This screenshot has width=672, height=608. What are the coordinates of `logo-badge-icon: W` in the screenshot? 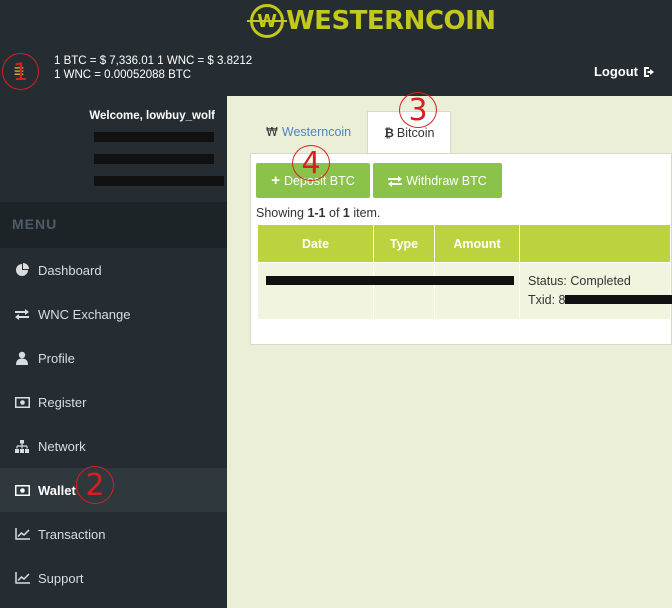 It's located at (267, 21).